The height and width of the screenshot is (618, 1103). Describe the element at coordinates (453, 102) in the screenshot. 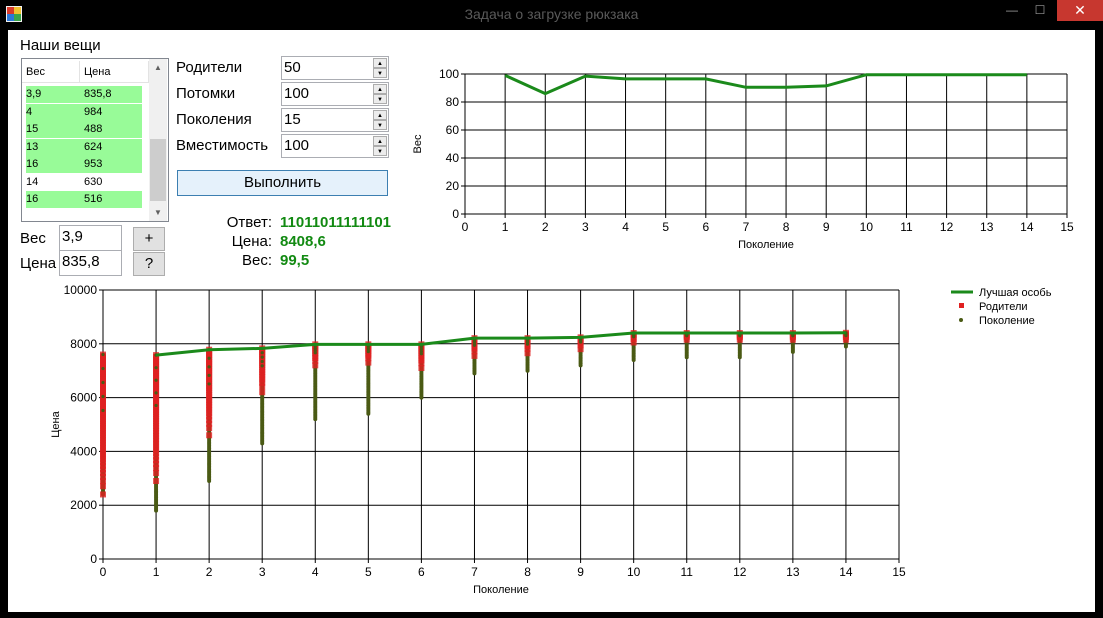

I see `y-tick-label: 80` at that location.